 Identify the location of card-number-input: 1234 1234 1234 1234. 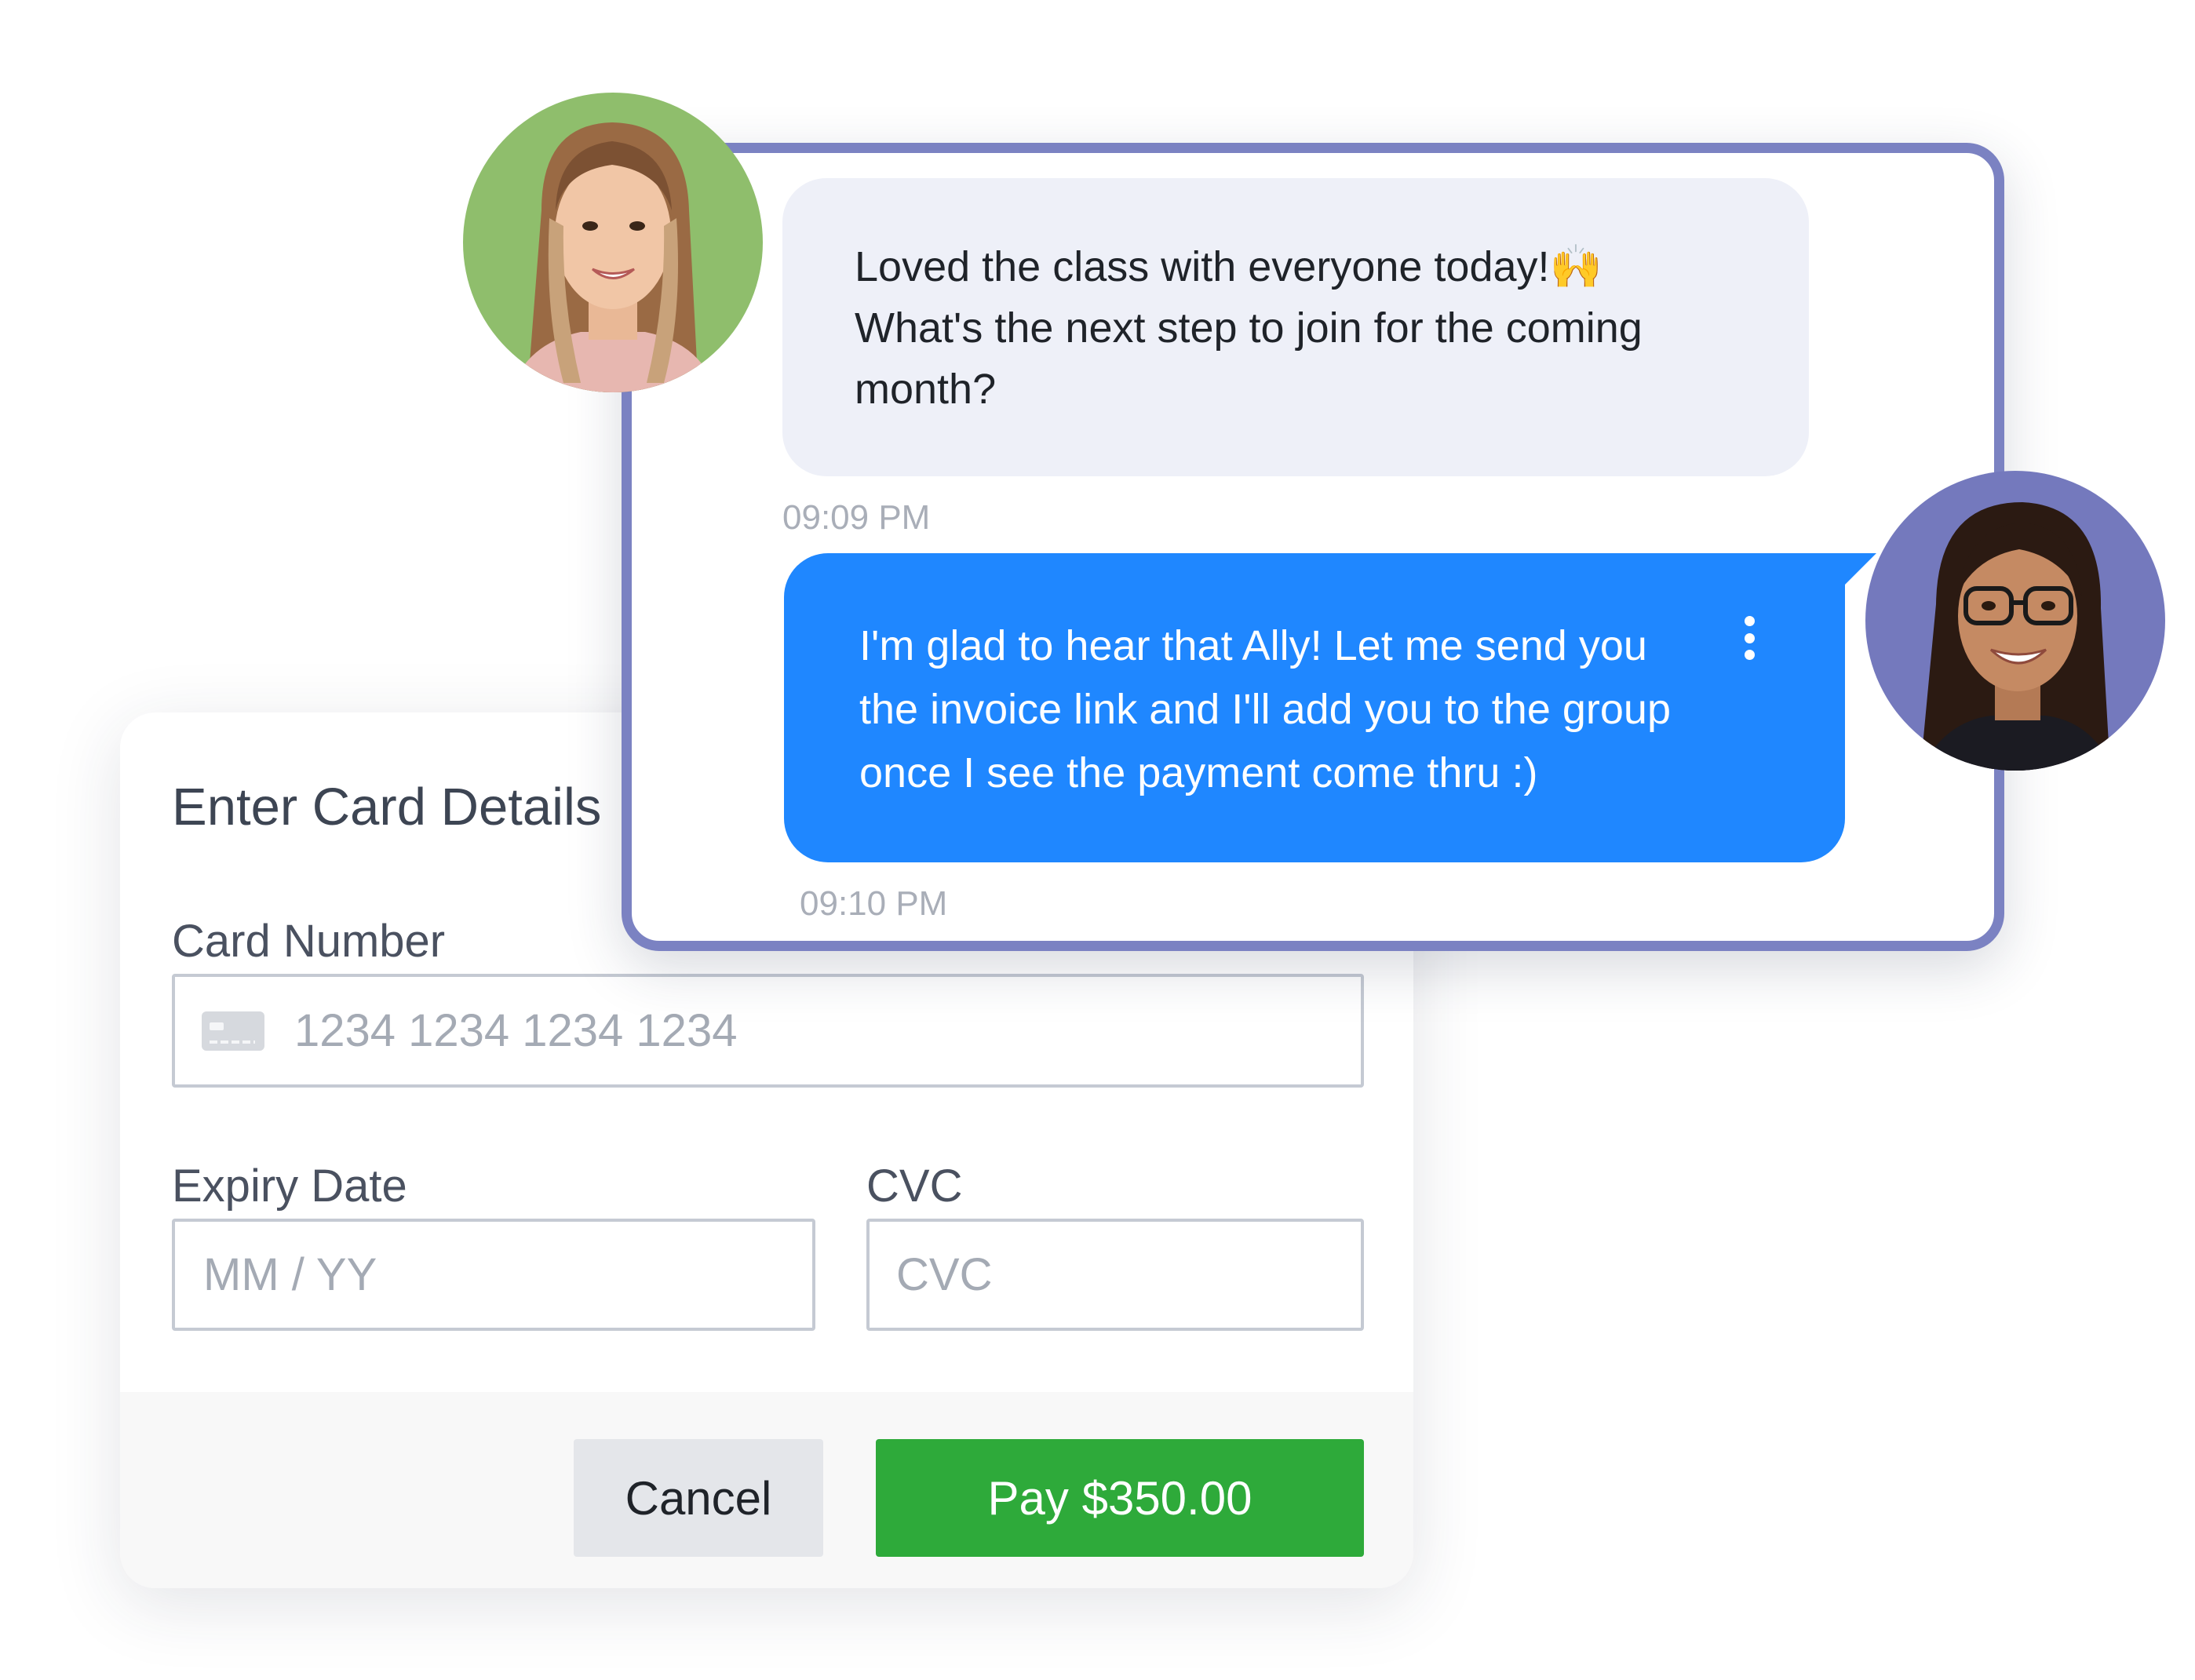
(768, 1031).